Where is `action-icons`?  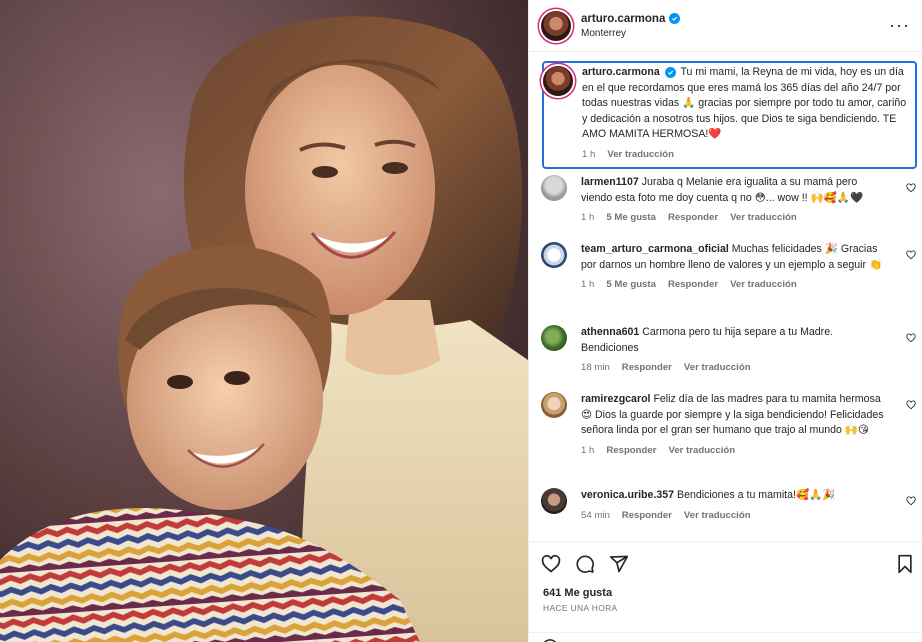 action-icons is located at coordinates (585, 564).